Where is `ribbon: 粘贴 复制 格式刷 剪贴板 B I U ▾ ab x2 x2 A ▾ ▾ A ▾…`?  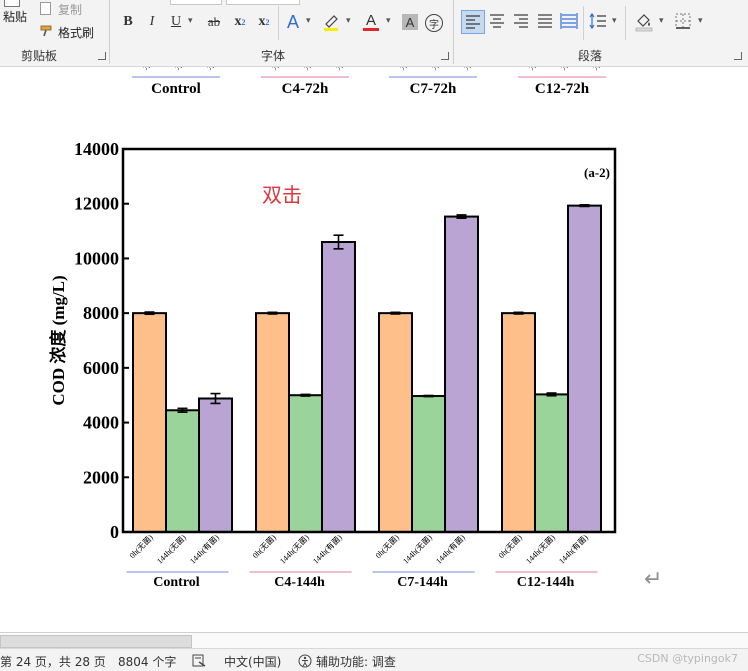 ribbon: 粘贴 复制 格式刷 剪贴板 B I U ▾ ab x2 x2 A ▾ ▾ A ▾… is located at coordinates (374, 33).